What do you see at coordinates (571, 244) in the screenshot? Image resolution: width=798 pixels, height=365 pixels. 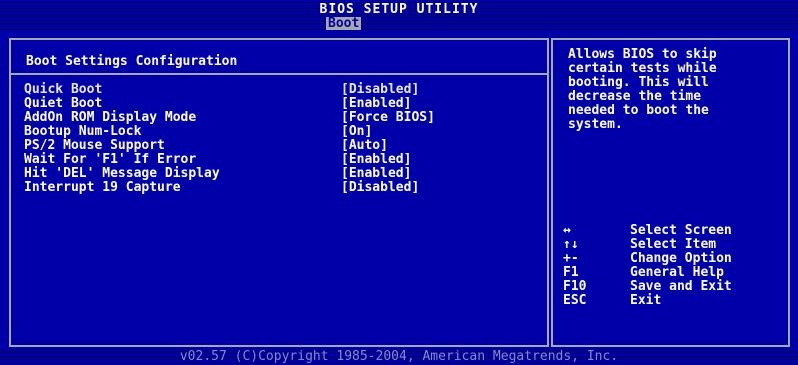 I see `up-down-arrow-icon: ↑↓` at bounding box center [571, 244].